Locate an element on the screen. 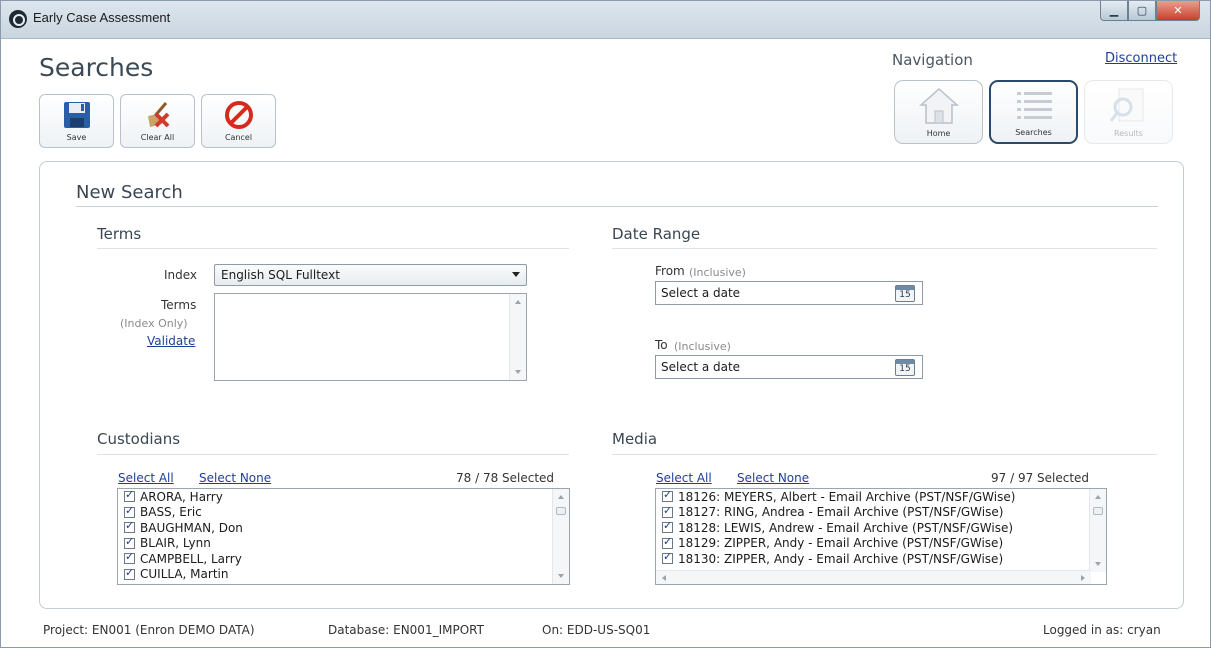 The width and height of the screenshot is (1211, 648). minimize-button: ▁ is located at coordinates (1114, 11).